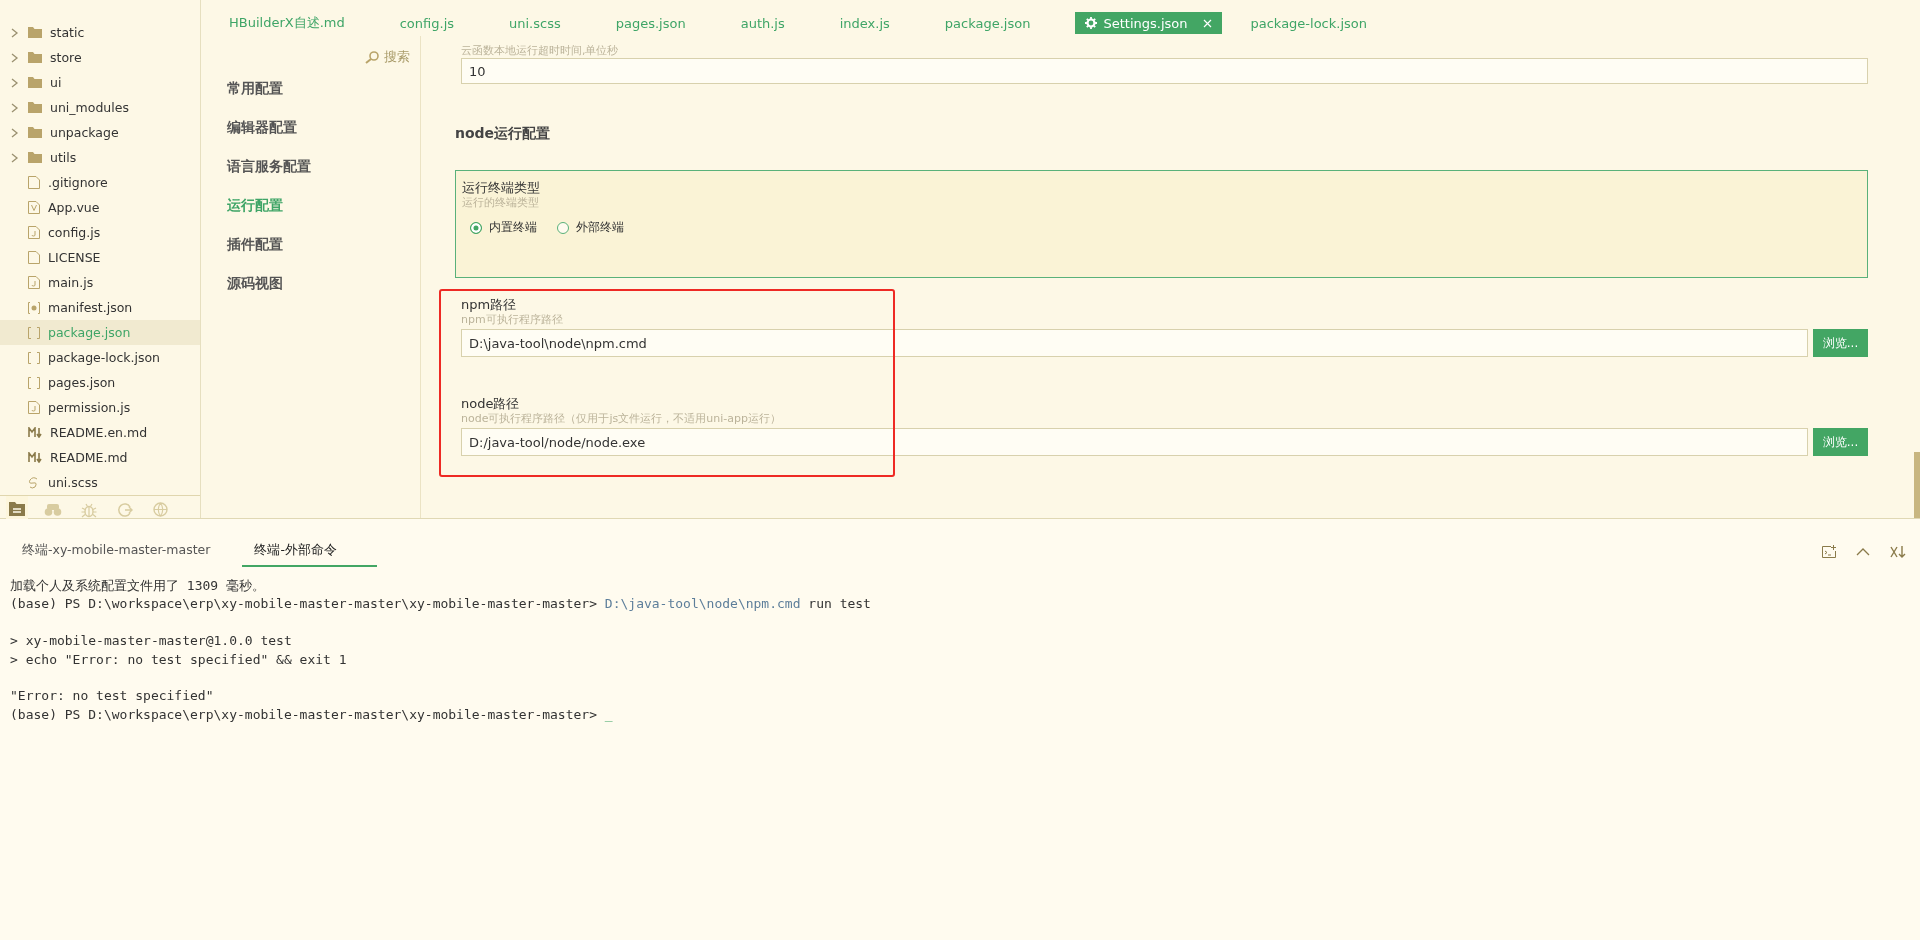 This screenshot has width=1920, height=940. What do you see at coordinates (1134, 343) in the screenshot?
I see `path-field: D:\java-tool\node\npm.cmd` at bounding box center [1134, 343].